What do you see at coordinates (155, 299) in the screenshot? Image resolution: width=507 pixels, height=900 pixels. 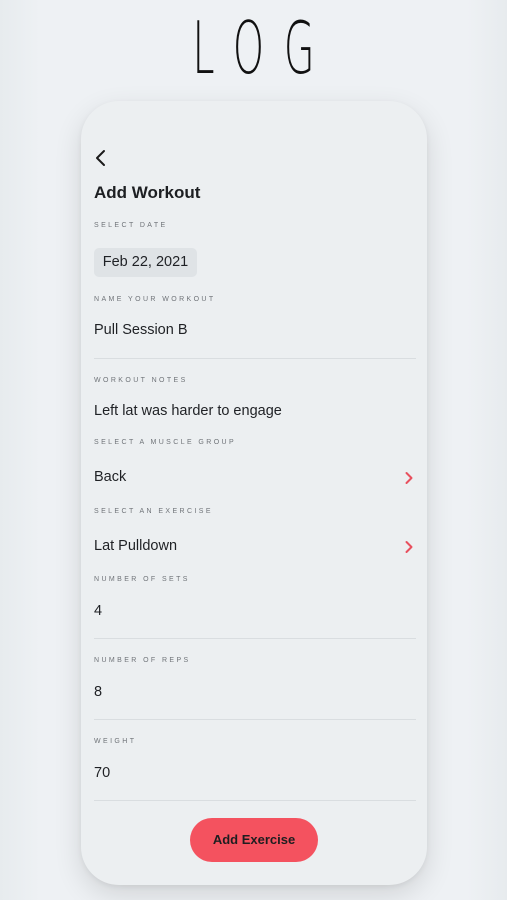 I see `workout-name-label: NAME YOUR WORKOUT` at bounding box center [155, 299].